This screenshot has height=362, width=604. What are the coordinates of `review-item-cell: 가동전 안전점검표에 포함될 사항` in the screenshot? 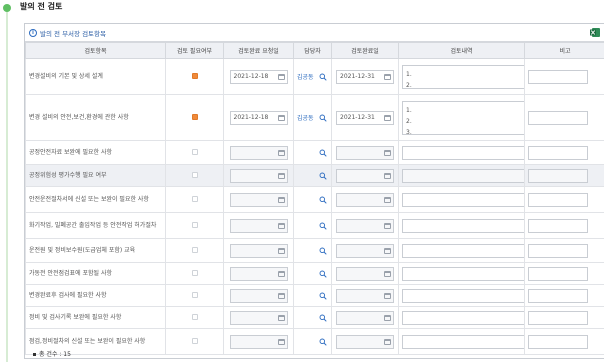 It's located at (96, 274).